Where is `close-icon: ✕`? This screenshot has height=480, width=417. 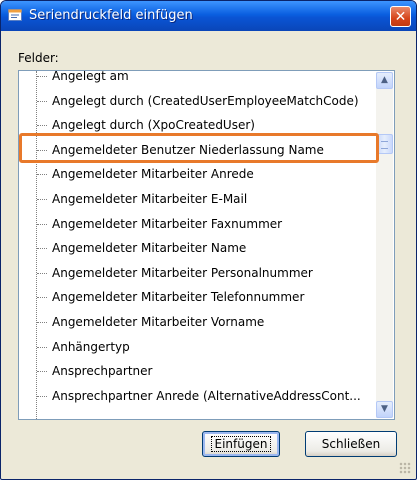 close-icon: ✕ is located at coordinates (400, 17).